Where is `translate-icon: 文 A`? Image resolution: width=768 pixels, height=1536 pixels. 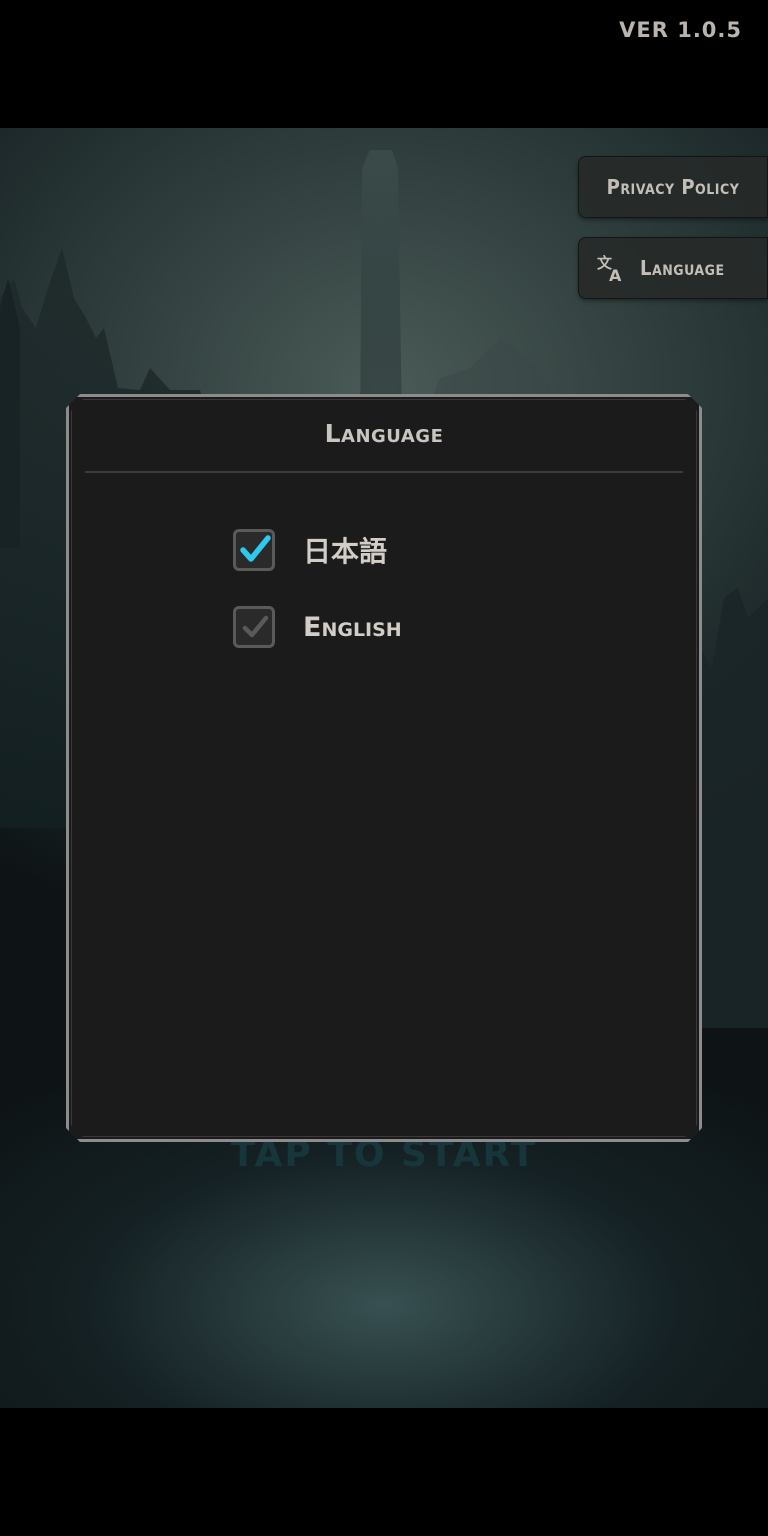 translate-icon: 文 A is located at coordinates (609, 268).